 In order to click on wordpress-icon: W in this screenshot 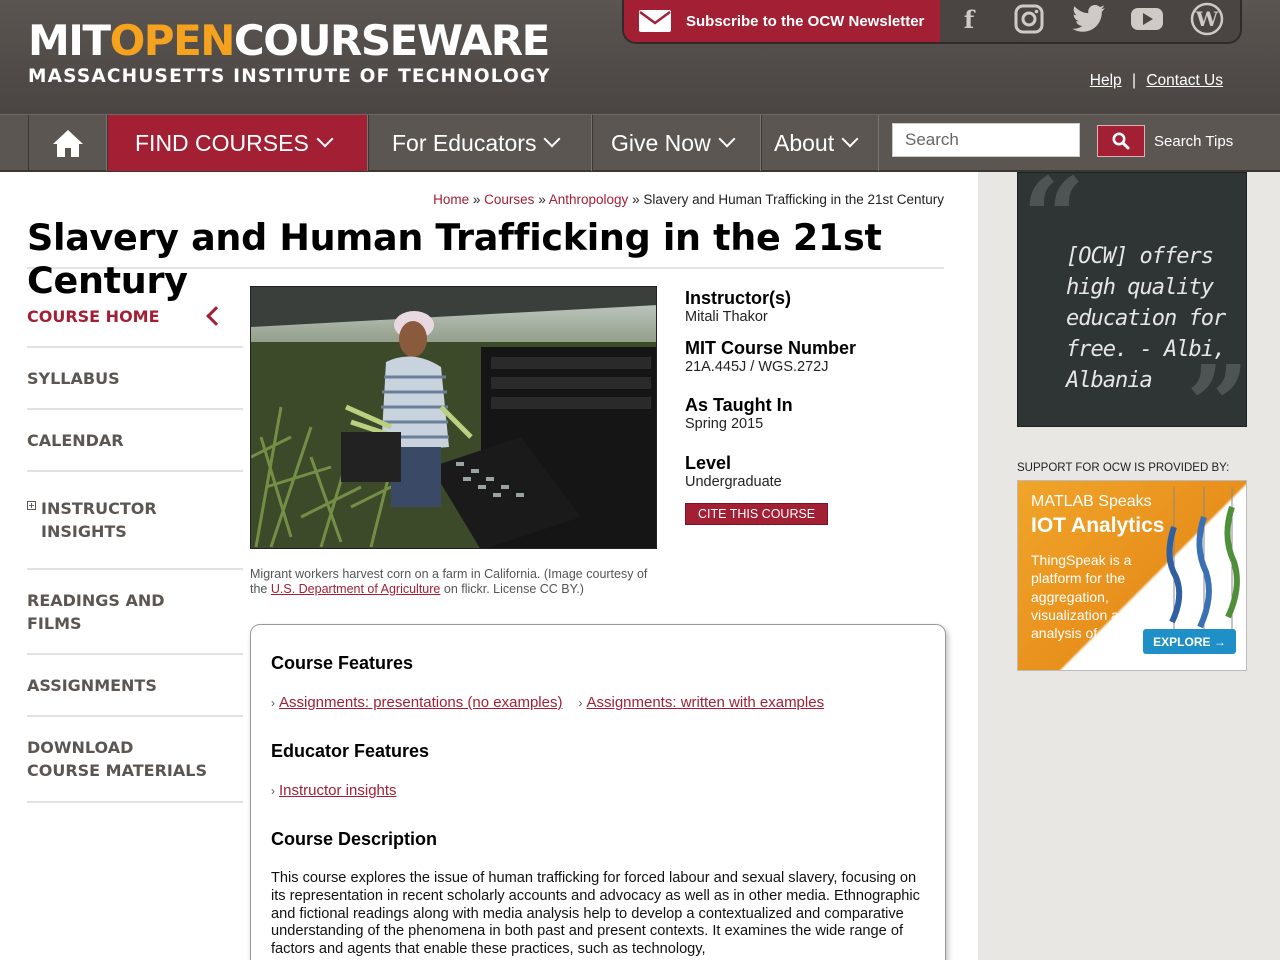, I will do `click(1207, 19)`.